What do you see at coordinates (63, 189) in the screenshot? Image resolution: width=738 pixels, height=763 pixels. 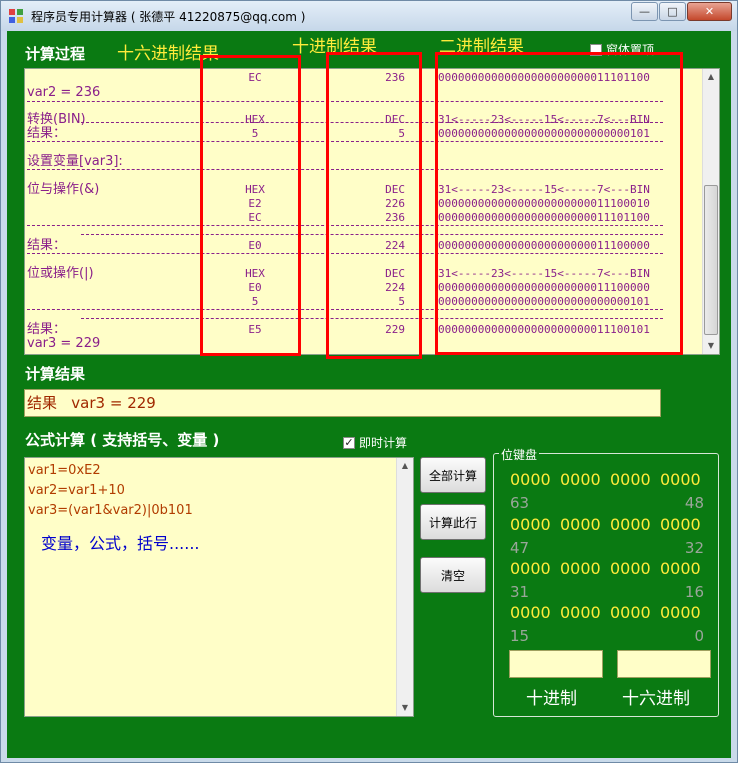 I see `process-row-label: 位与操作(&)` at bounding box center [63, 189].